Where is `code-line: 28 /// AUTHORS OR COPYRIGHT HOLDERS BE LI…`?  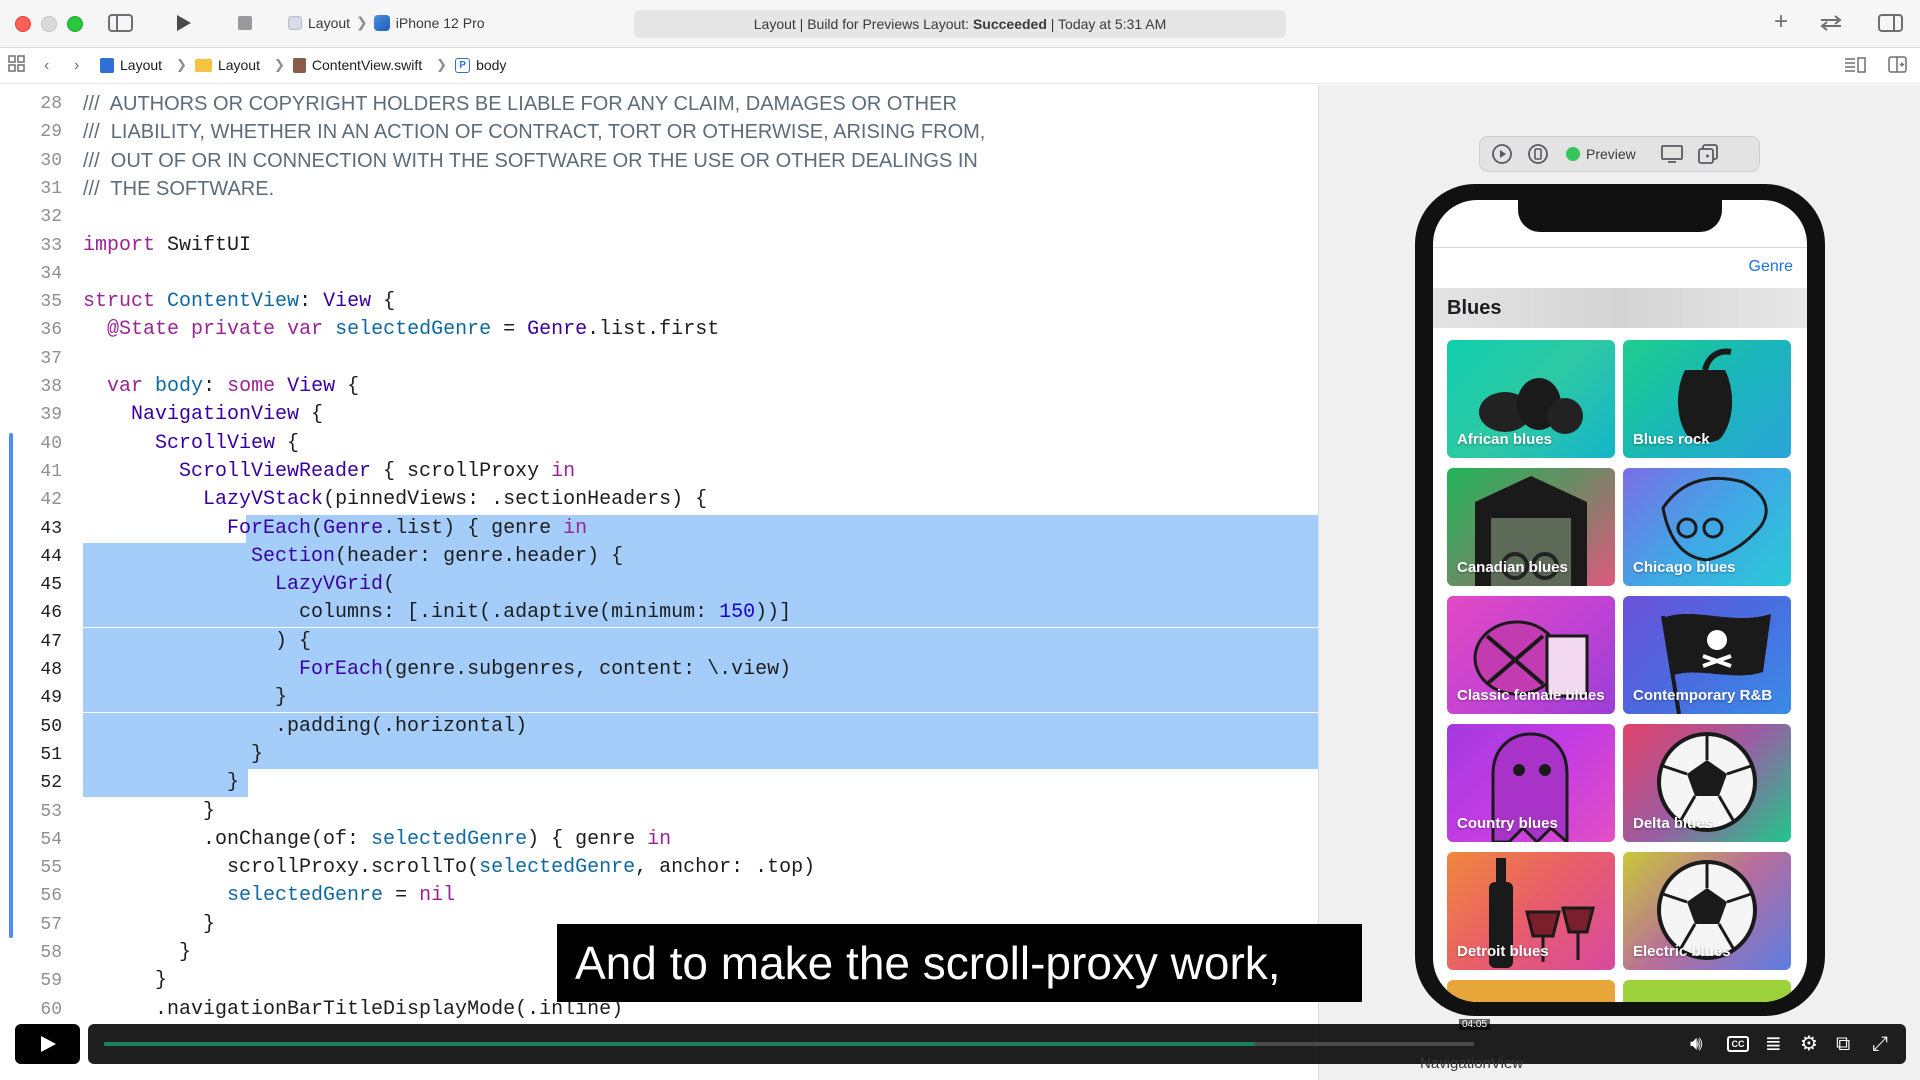
code-line: 28 /// AUTHORS OR COPYRIGHT HOLDERS BE LI… is located at coordinates (659, 104).